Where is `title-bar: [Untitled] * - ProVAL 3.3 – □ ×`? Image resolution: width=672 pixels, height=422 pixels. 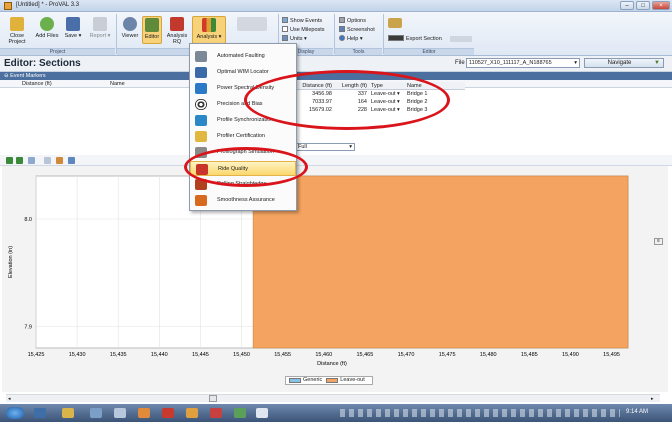 title-bar: [Untitled] * - ProVAL 3.3 – □ × is located at coordinates (336, 6).